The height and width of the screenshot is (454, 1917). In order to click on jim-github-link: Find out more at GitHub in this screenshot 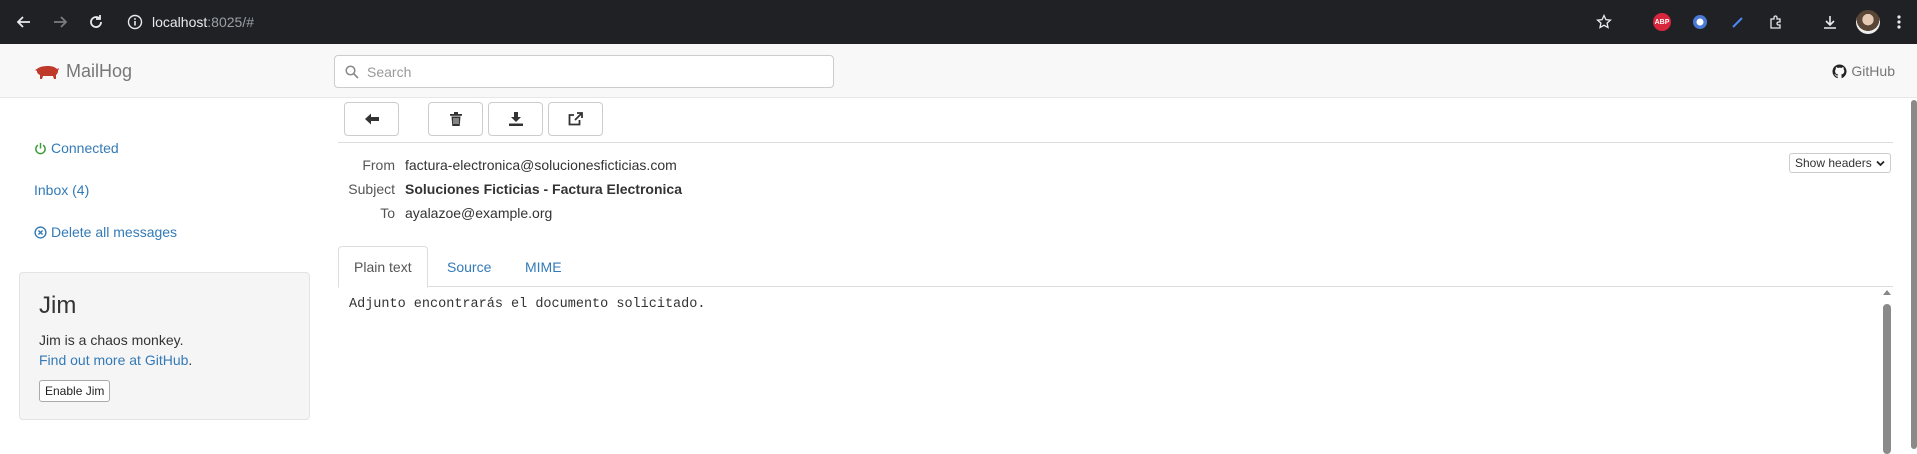, I will do `click(113, 360)`.